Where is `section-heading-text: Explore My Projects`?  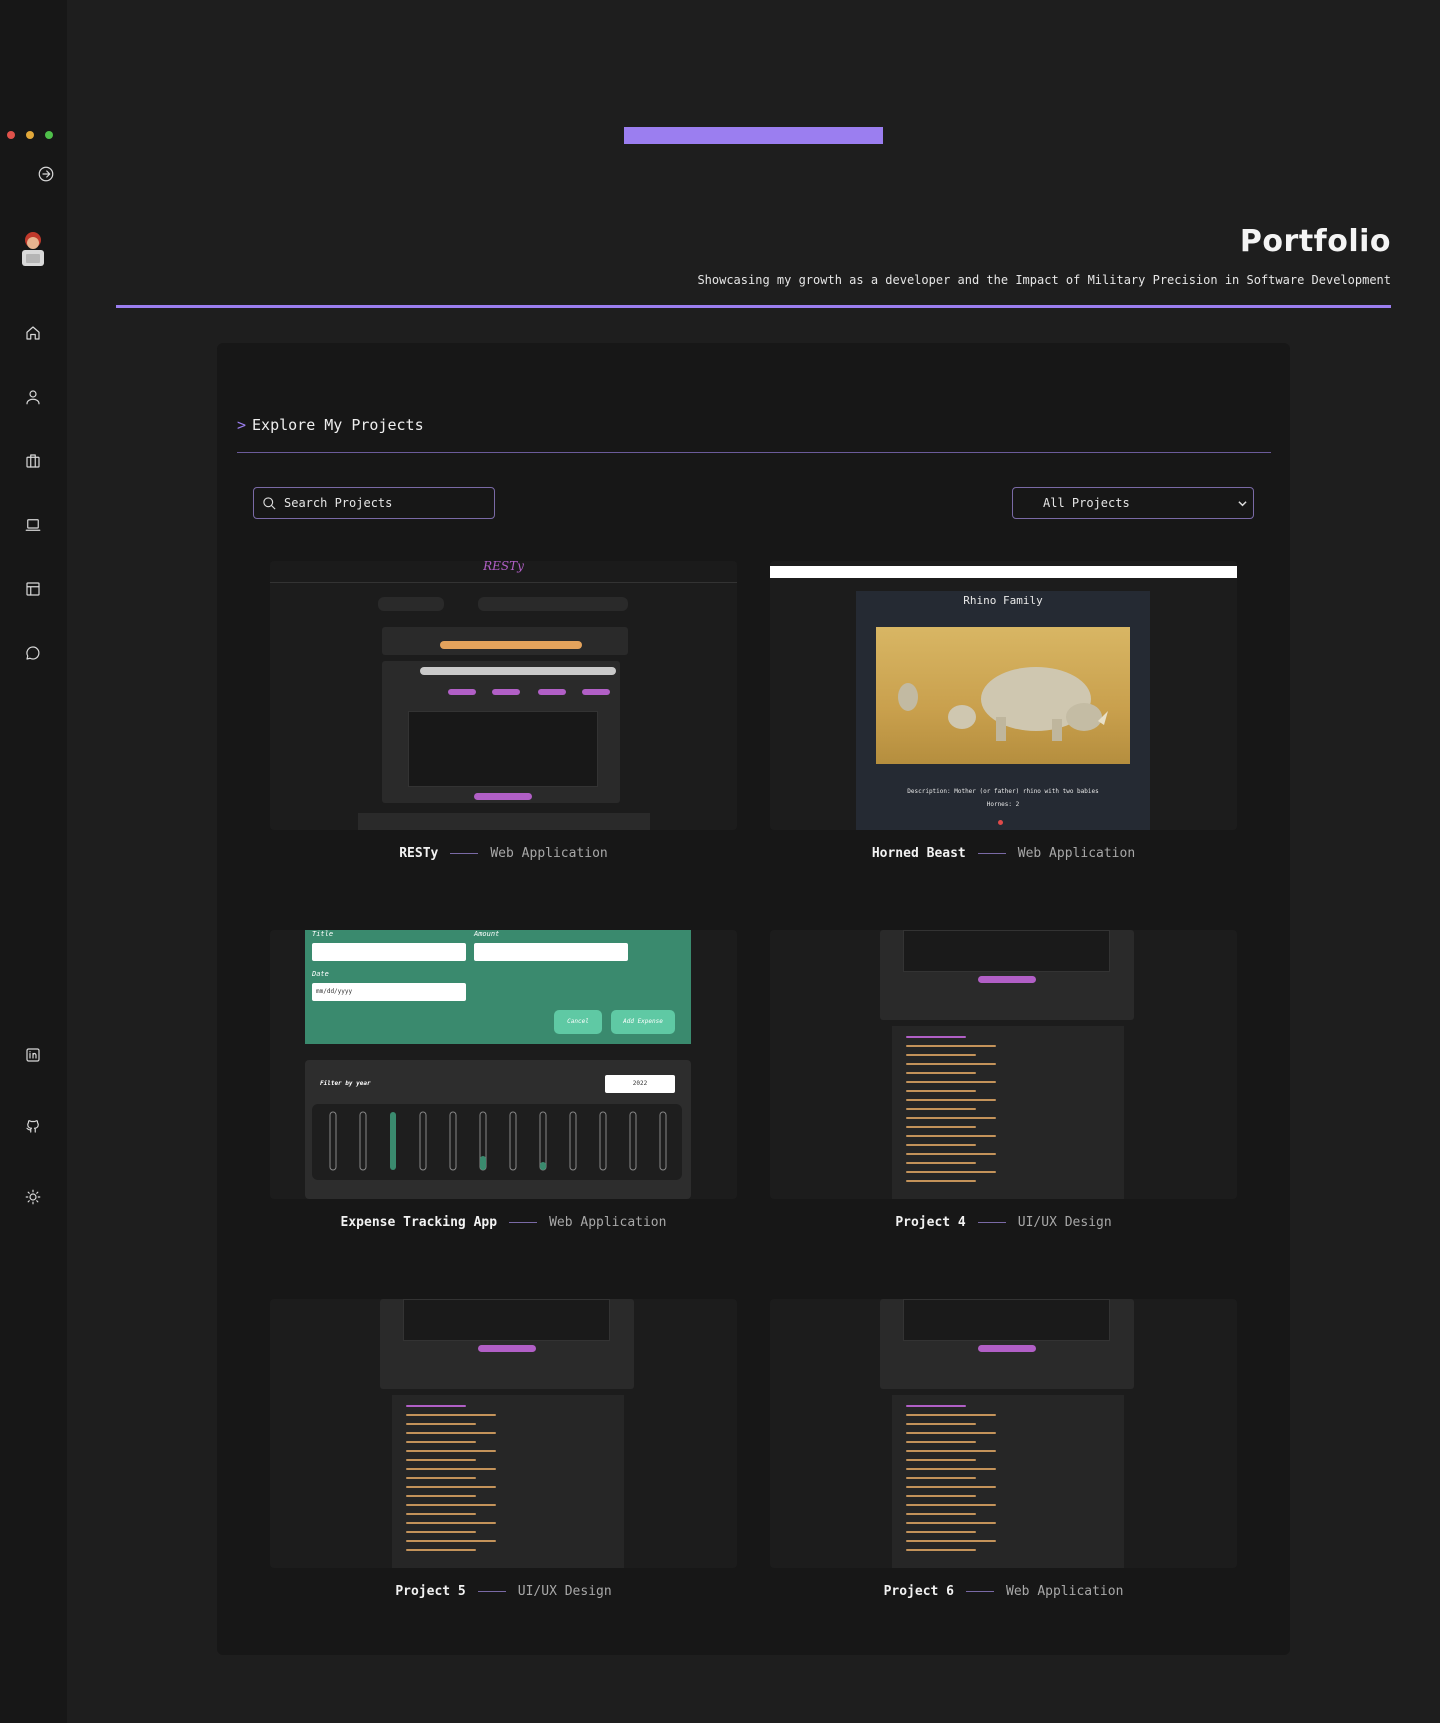
section-heading-text: Explore My Projects is located at coordinates (338, 425).